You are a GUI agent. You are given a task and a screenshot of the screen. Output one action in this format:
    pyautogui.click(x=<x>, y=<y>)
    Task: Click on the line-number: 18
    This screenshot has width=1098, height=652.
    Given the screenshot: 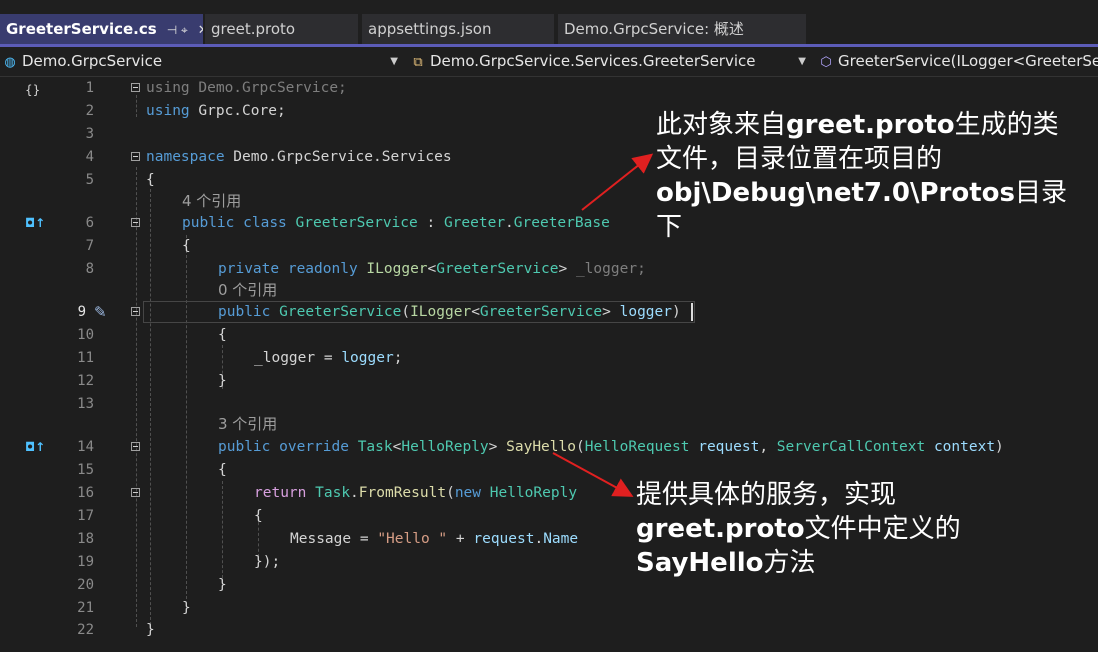 What is the action you would take?
    pyautogui.click(x=85, y=539)
    